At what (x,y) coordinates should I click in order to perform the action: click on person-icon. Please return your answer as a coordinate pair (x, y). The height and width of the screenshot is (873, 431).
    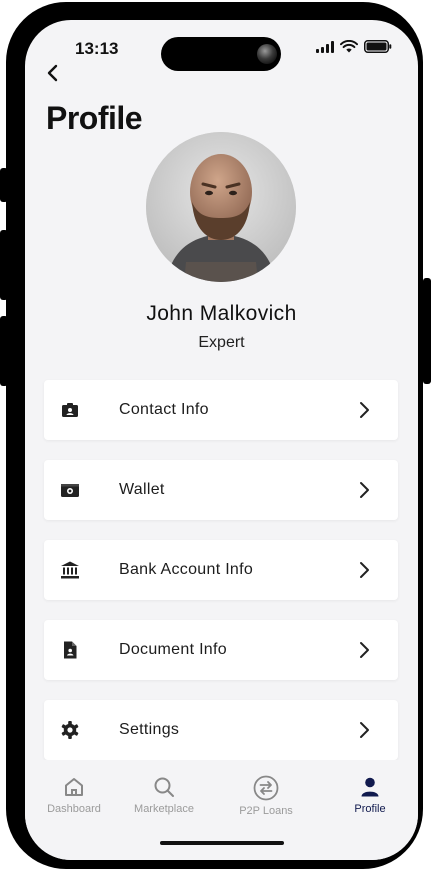
    Looking at the image, I should click on (370, 787).